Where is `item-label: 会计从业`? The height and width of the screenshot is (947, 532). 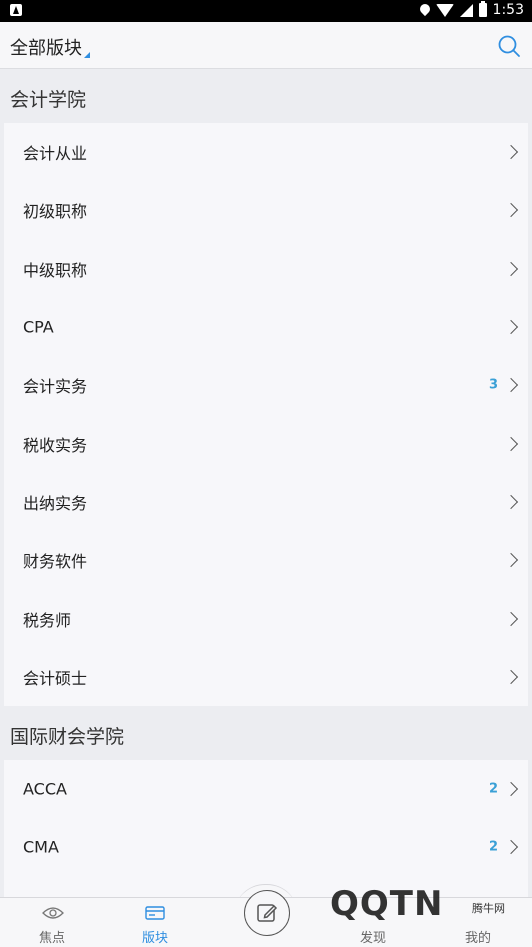 item-label: 会计从业 is located at coordinates (55, 154).